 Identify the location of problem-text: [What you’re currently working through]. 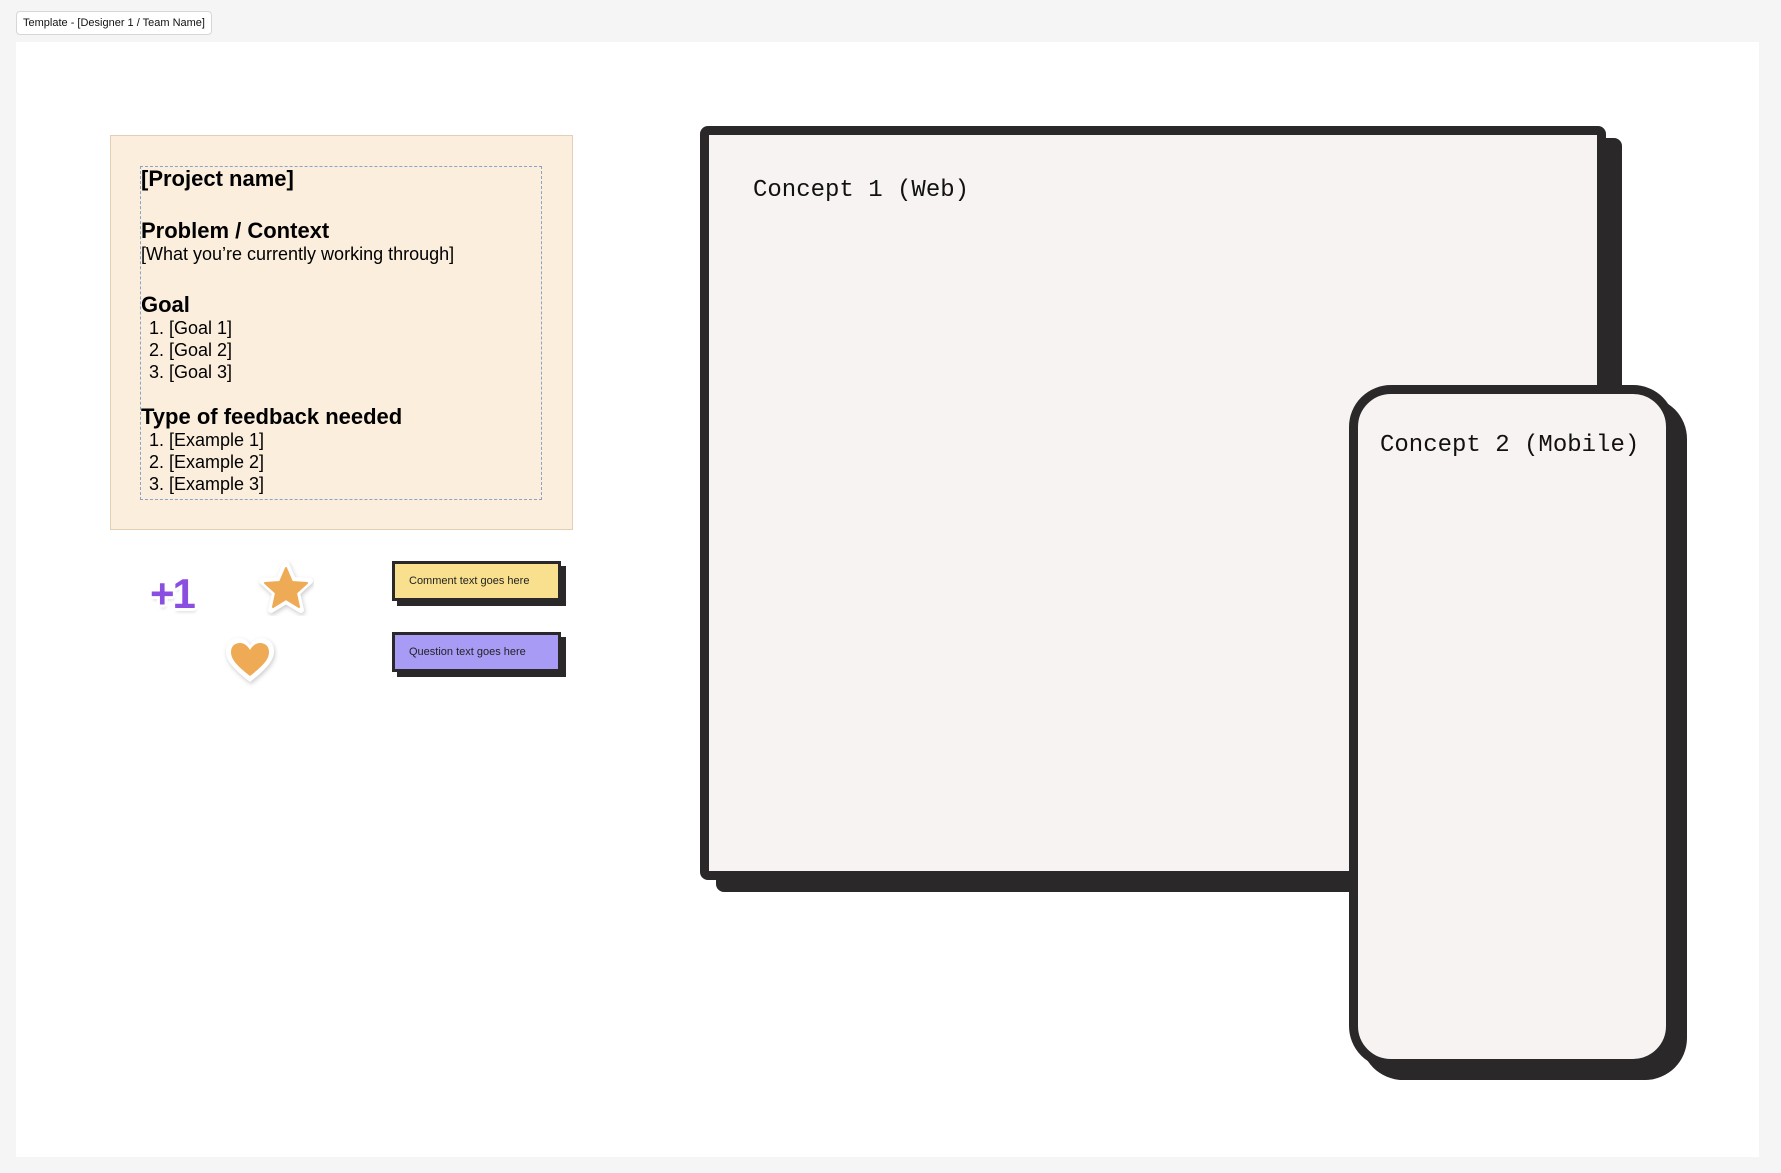
(298, 254).